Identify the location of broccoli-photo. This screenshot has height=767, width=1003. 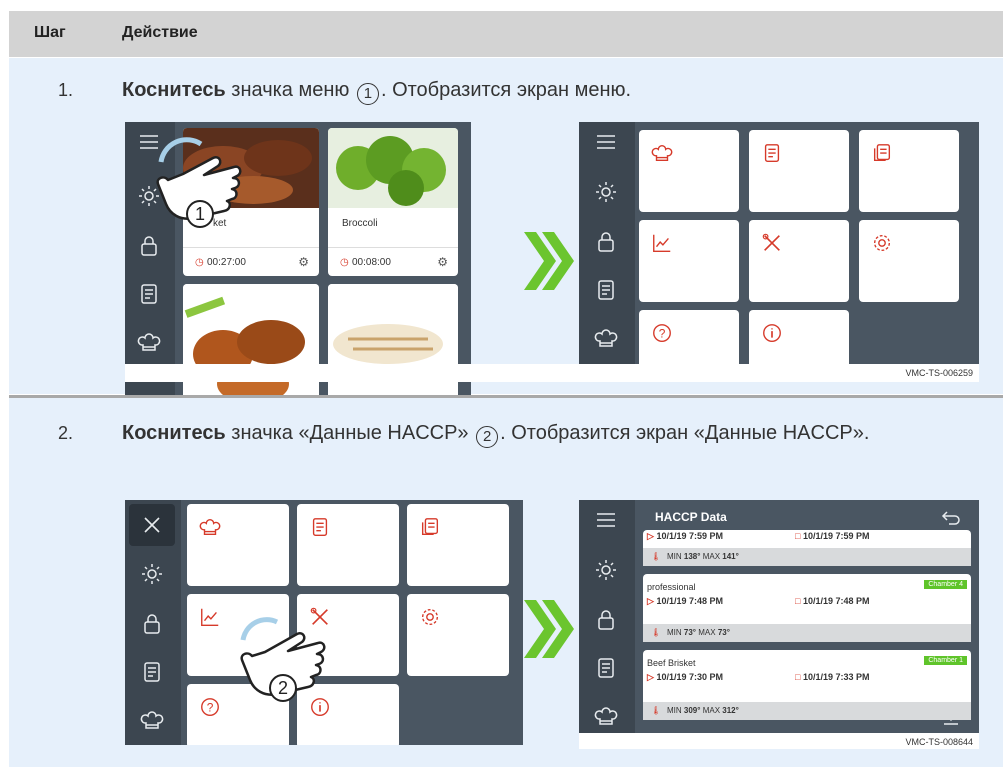
(393, 168).